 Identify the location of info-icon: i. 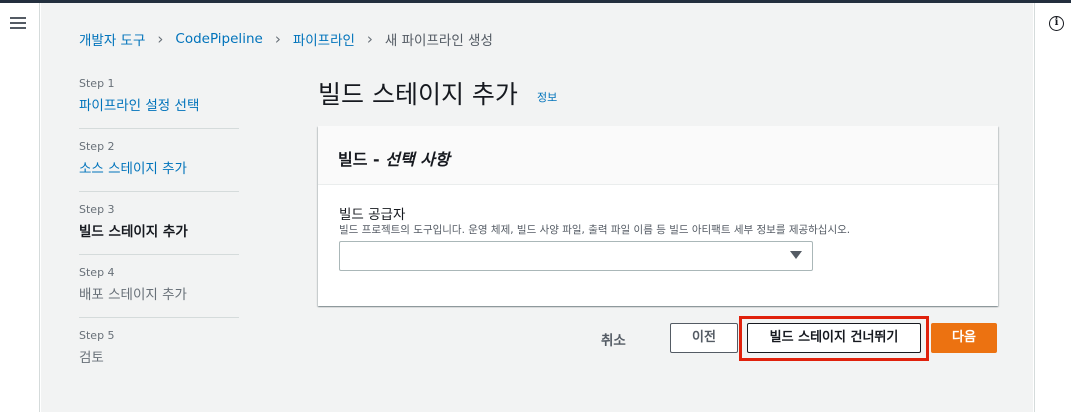
(1056, 23).